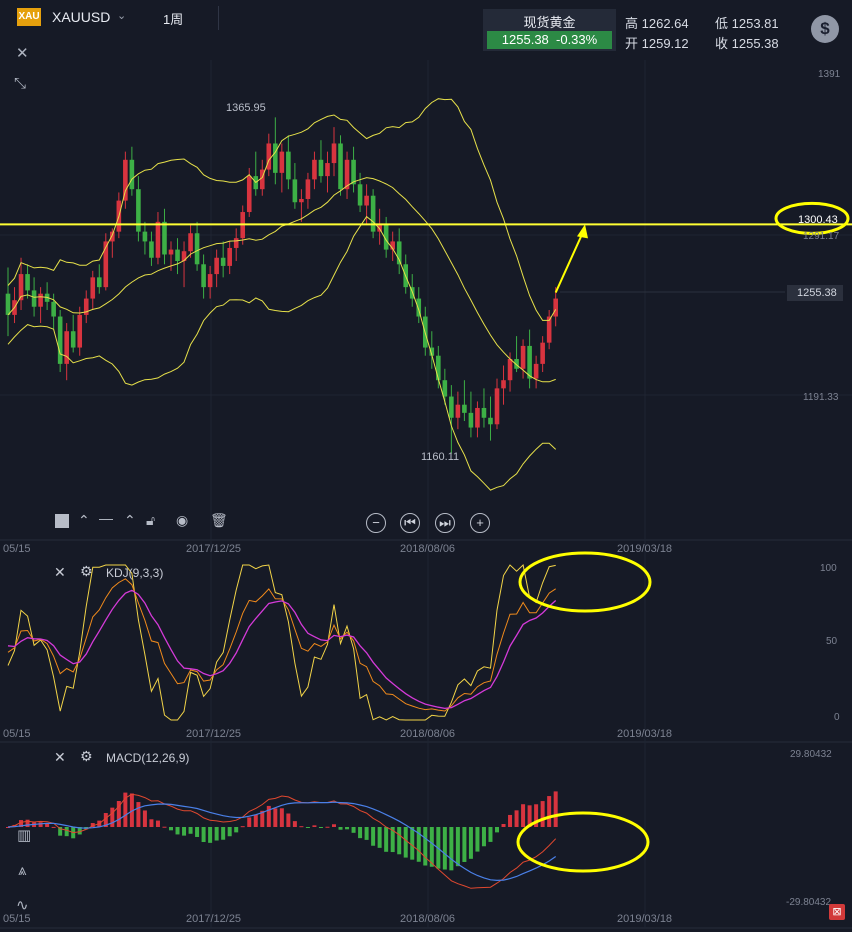  What do you see at coordinates (60, 757) in the screenshot?
I see `close-macd-icon: ✕` at bounding box center [60, 757].